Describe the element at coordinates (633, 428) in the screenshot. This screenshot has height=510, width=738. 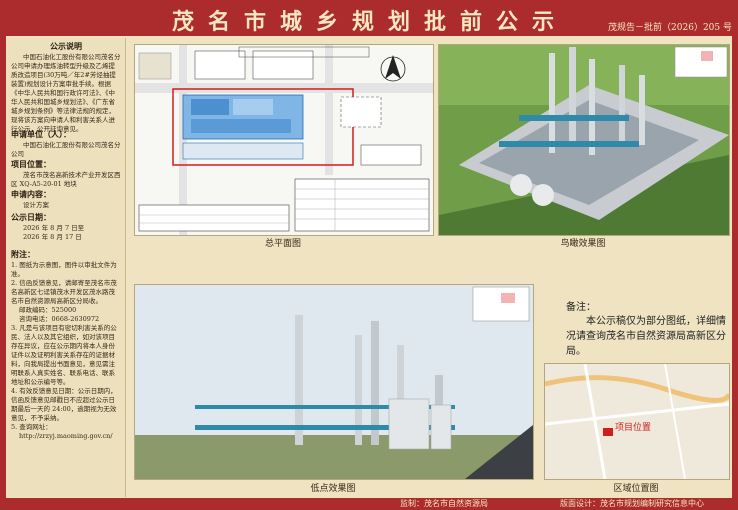
I see `project-location-marker: 项目位置` at that location.